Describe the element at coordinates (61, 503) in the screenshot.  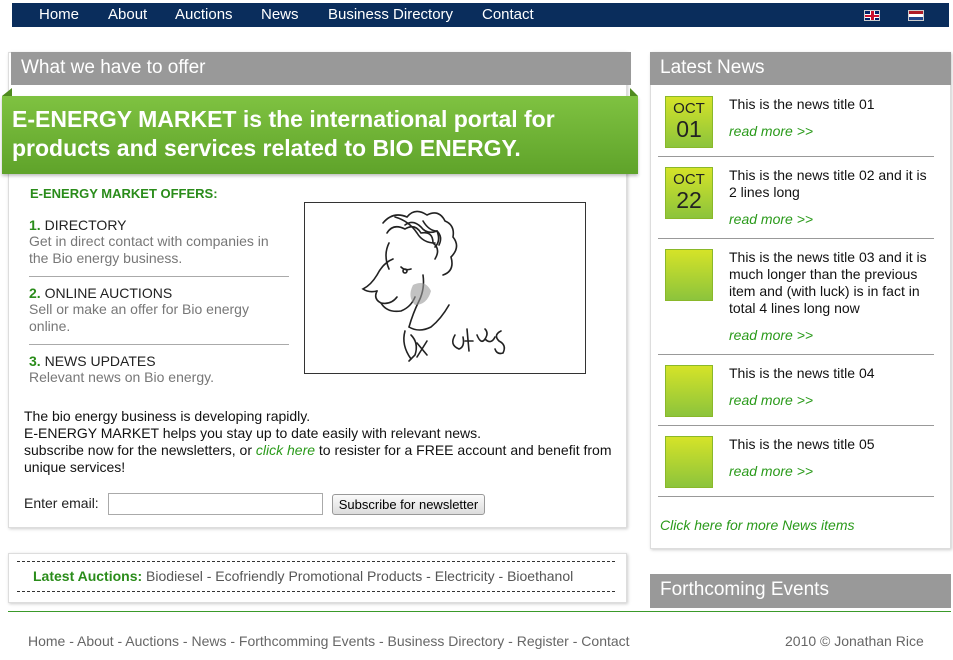
I see `email-label: Enter email:` at that location.